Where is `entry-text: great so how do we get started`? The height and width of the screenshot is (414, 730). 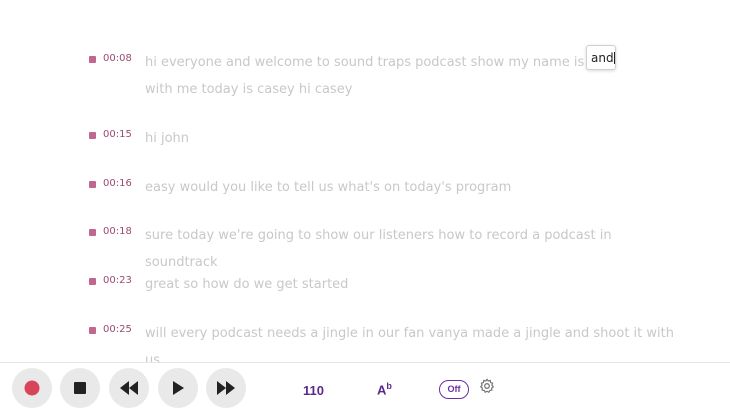
entry-text: great so how do we get started is located at coordinates (410, 284).